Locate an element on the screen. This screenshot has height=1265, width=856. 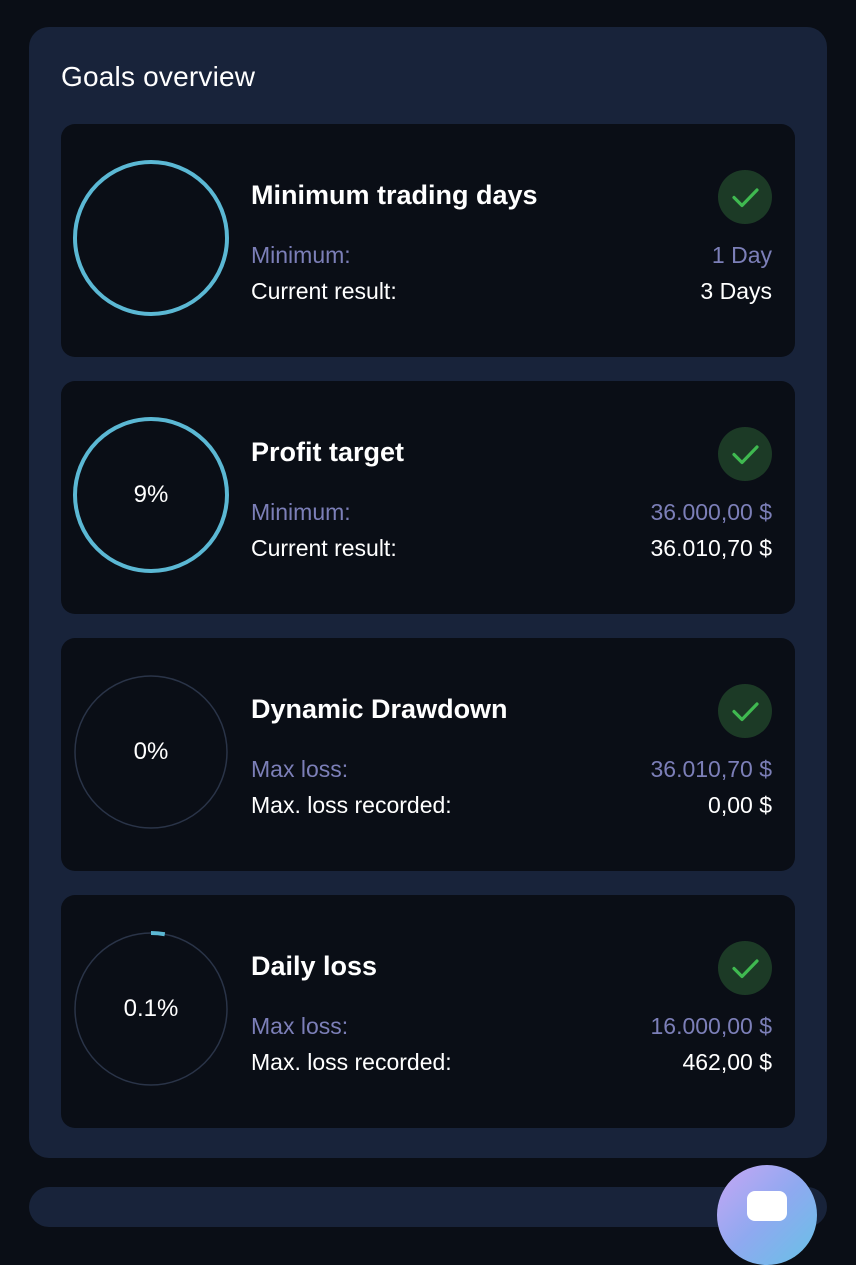
current-result-row: Max. loss recorded: 0,00 $ is located at coordinates (511, 807).